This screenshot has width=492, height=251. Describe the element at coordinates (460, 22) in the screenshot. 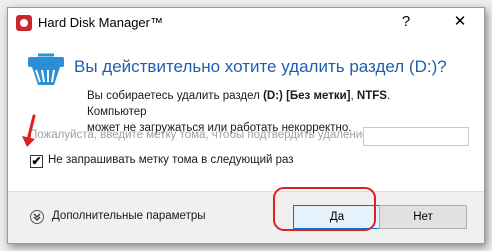

I see `close-button: ✕` at that location.